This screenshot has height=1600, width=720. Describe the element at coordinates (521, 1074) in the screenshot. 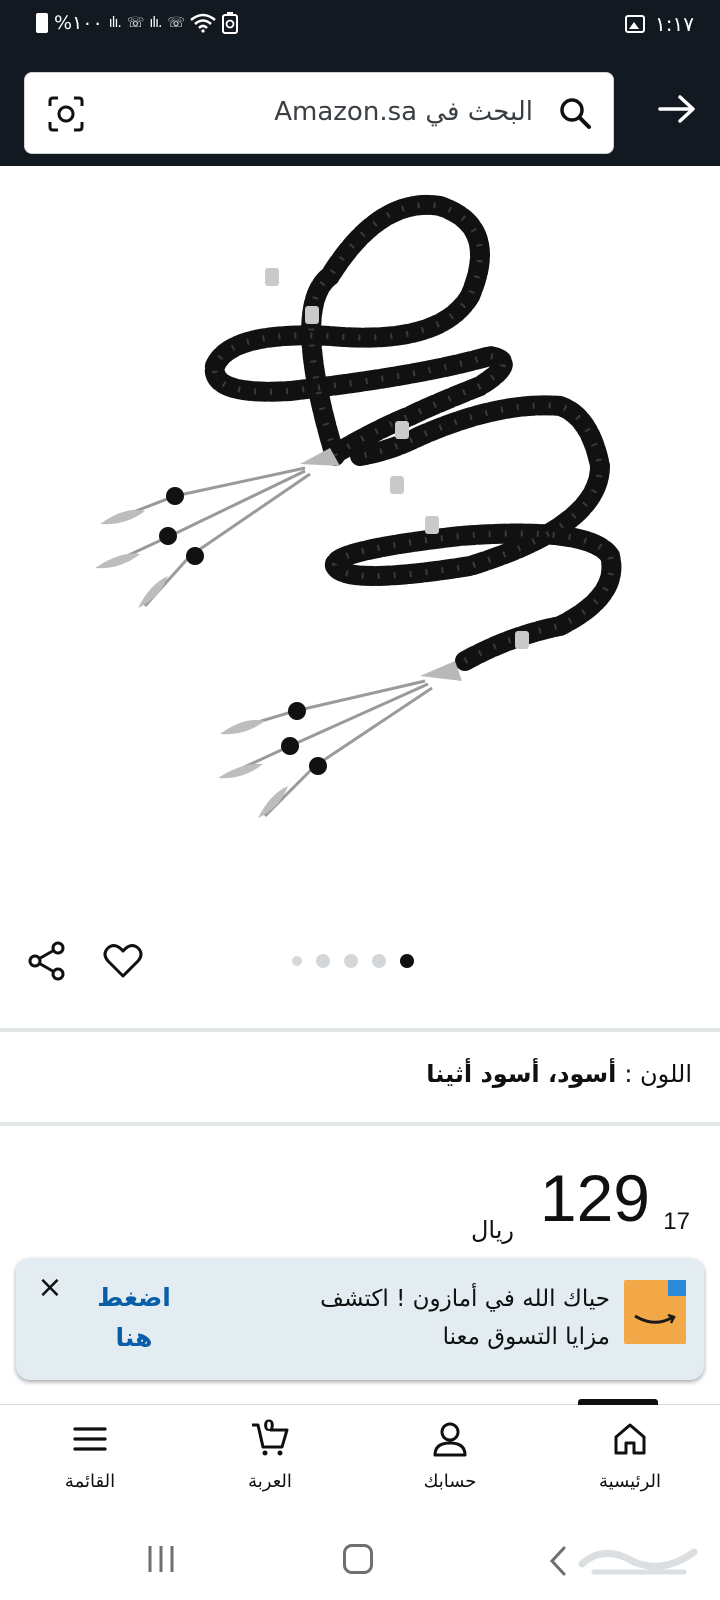

I see `color-value: أسود، أسود أثينا` at that location.